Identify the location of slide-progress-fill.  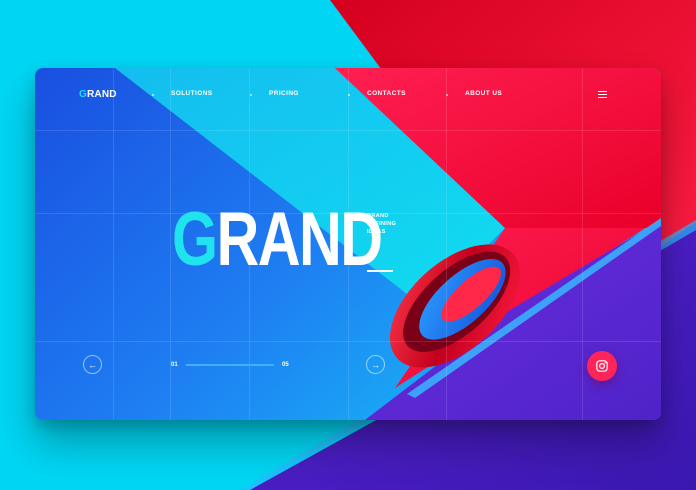
(230, 365).